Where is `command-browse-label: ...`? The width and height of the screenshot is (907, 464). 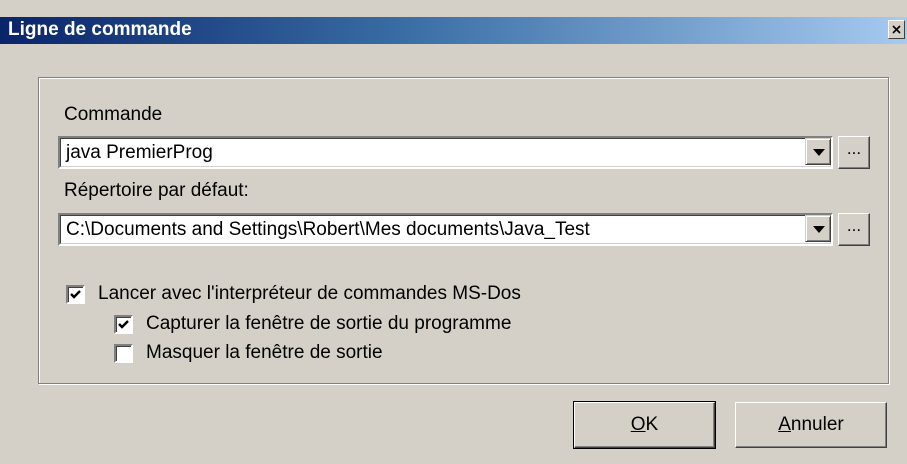 command-browse-label: ... is located at coordinates (854, 148).